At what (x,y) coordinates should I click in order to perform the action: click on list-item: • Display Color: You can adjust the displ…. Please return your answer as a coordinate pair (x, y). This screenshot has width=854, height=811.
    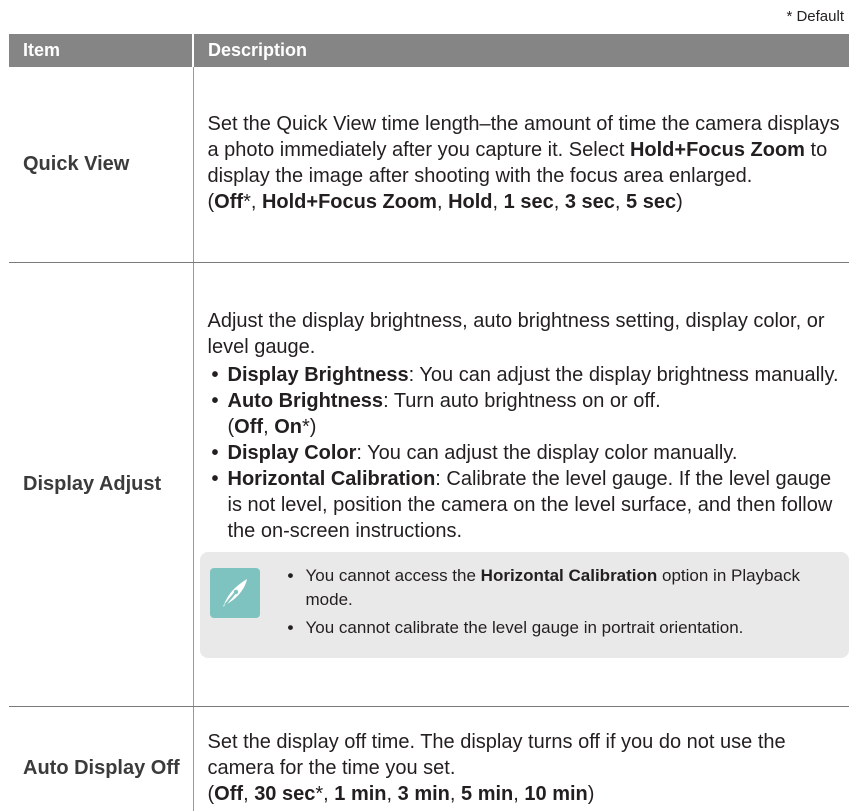
    Looking at the image, I should click on (474, 453).